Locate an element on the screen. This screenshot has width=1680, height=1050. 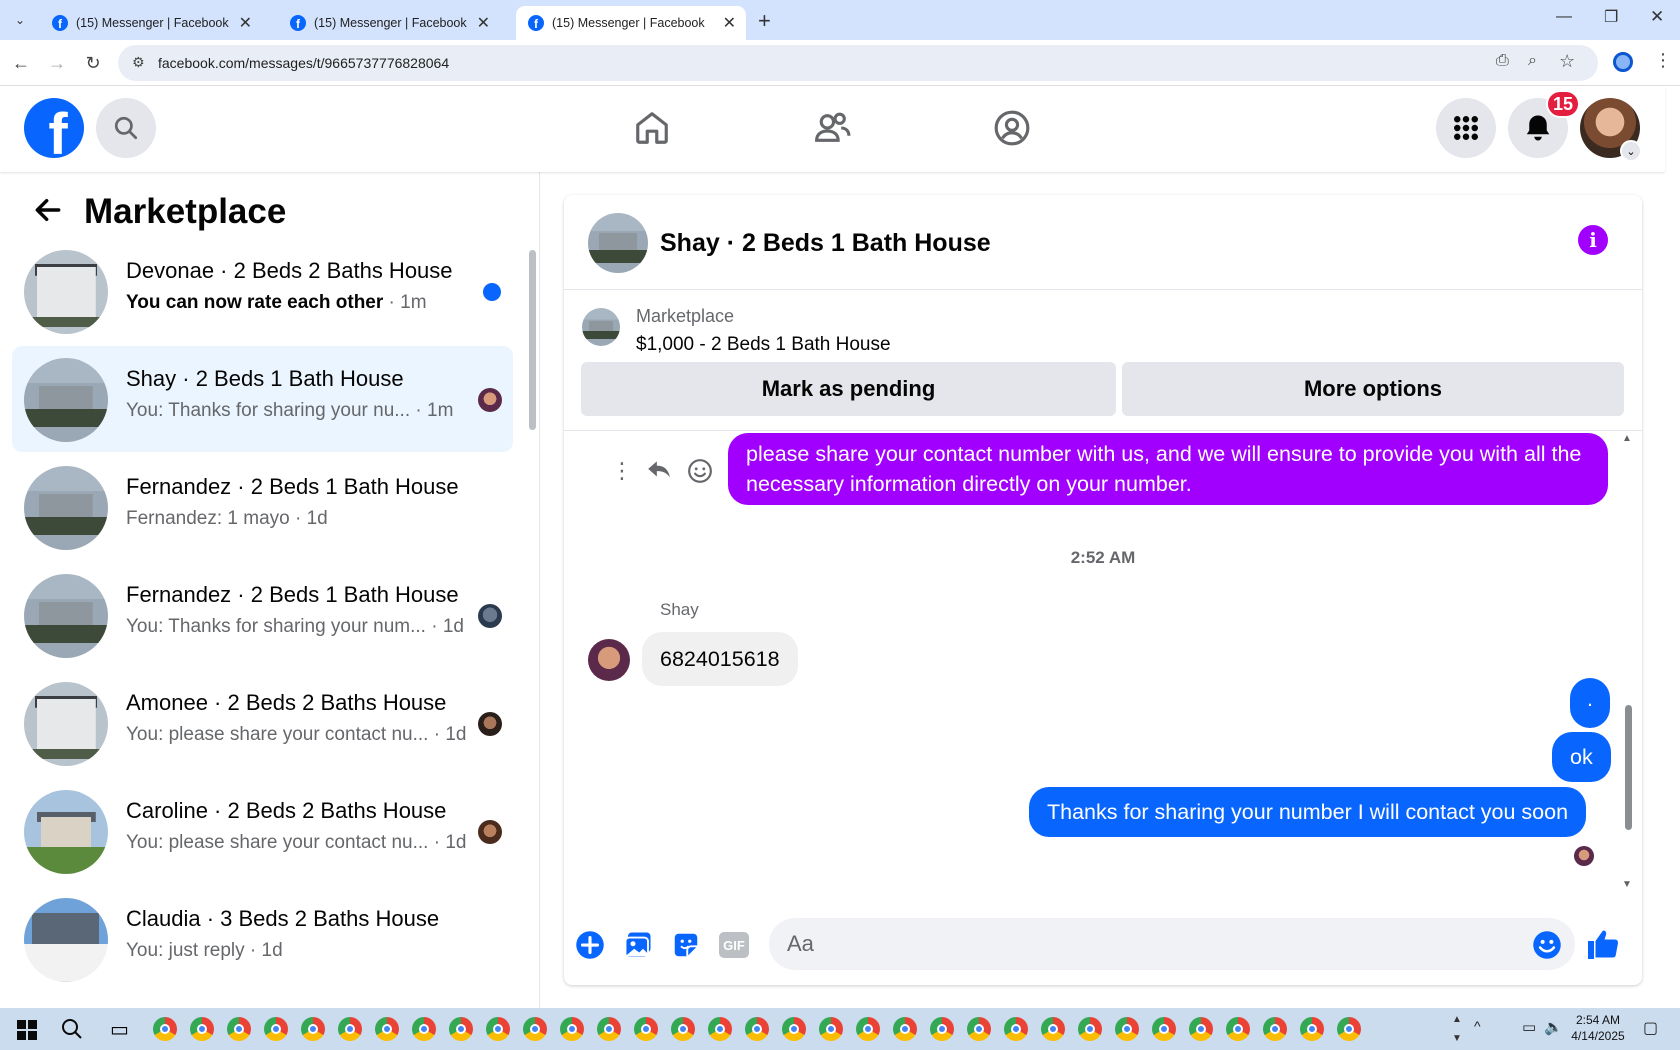
message-input is located at coordinates (1172, 944).